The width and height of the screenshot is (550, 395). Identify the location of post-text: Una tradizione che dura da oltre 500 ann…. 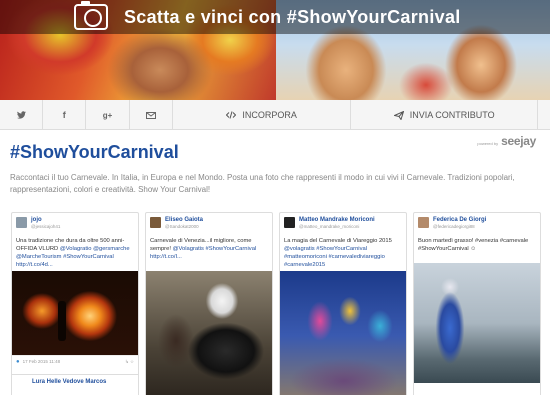
(75, 253).